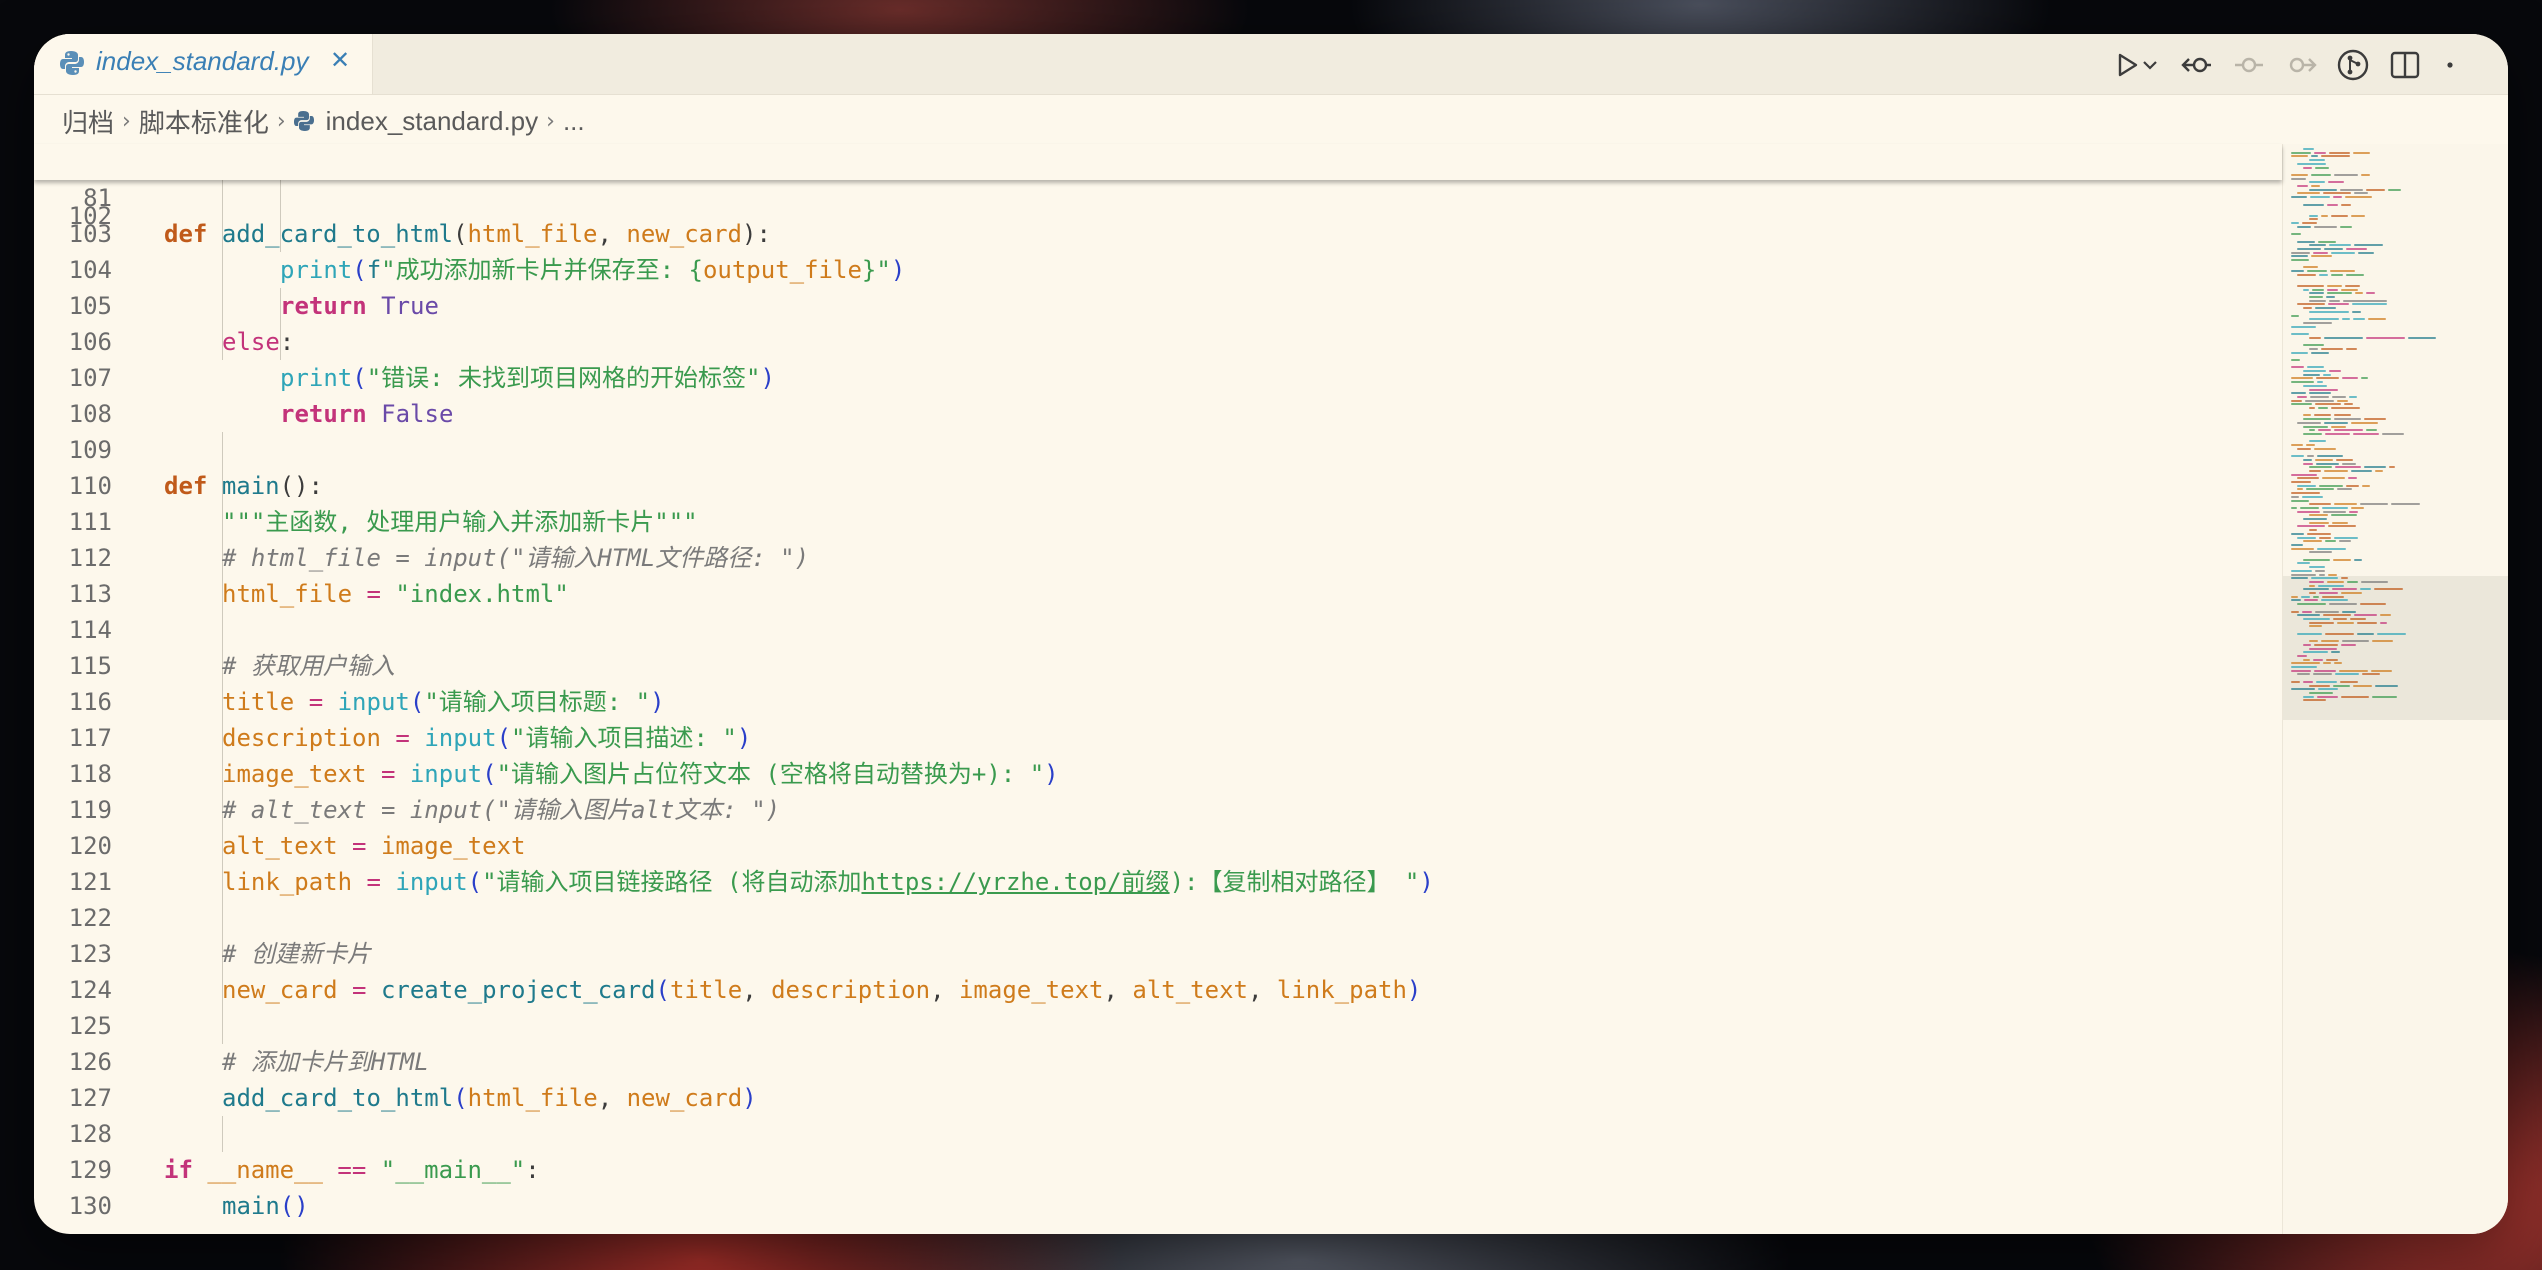  I want to click on code-row: 110 """主函数, 处理用户输入并添加新卡片""", so click(1158, 484).